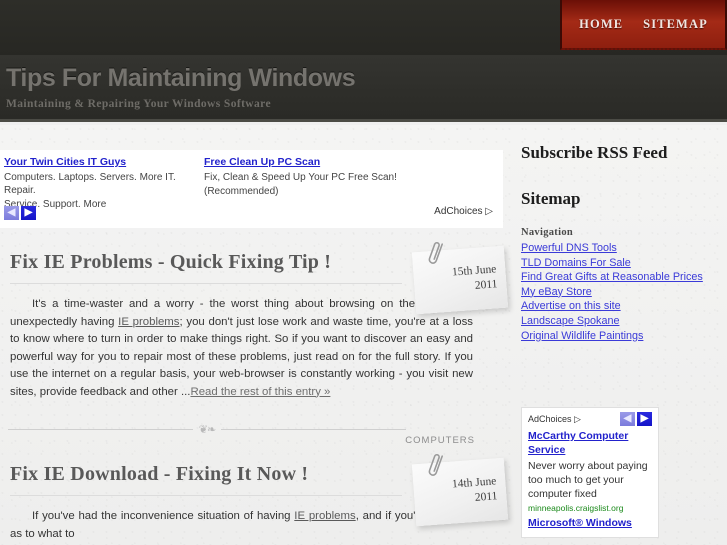 This screenshot has width=727, height=545. What do you see at coordinates (620, 277) in the screenshot?
I see `sidebar-link-find-great-gifts: Find Great Gifts at Reasonable Prices` at bounding box center [620, 277].